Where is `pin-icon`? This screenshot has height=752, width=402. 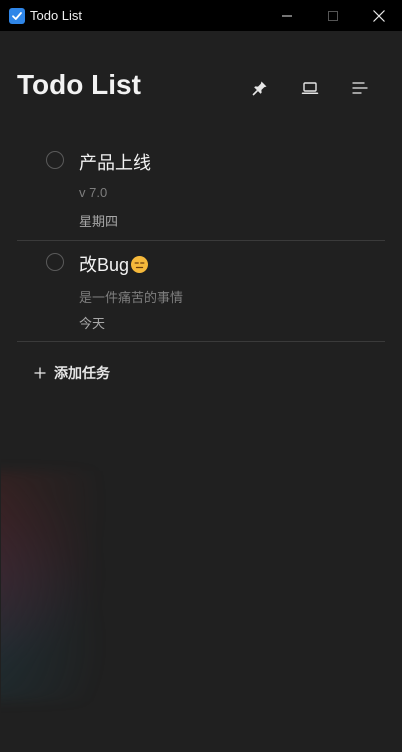
pin-icon is located at coordinates (259, 88).